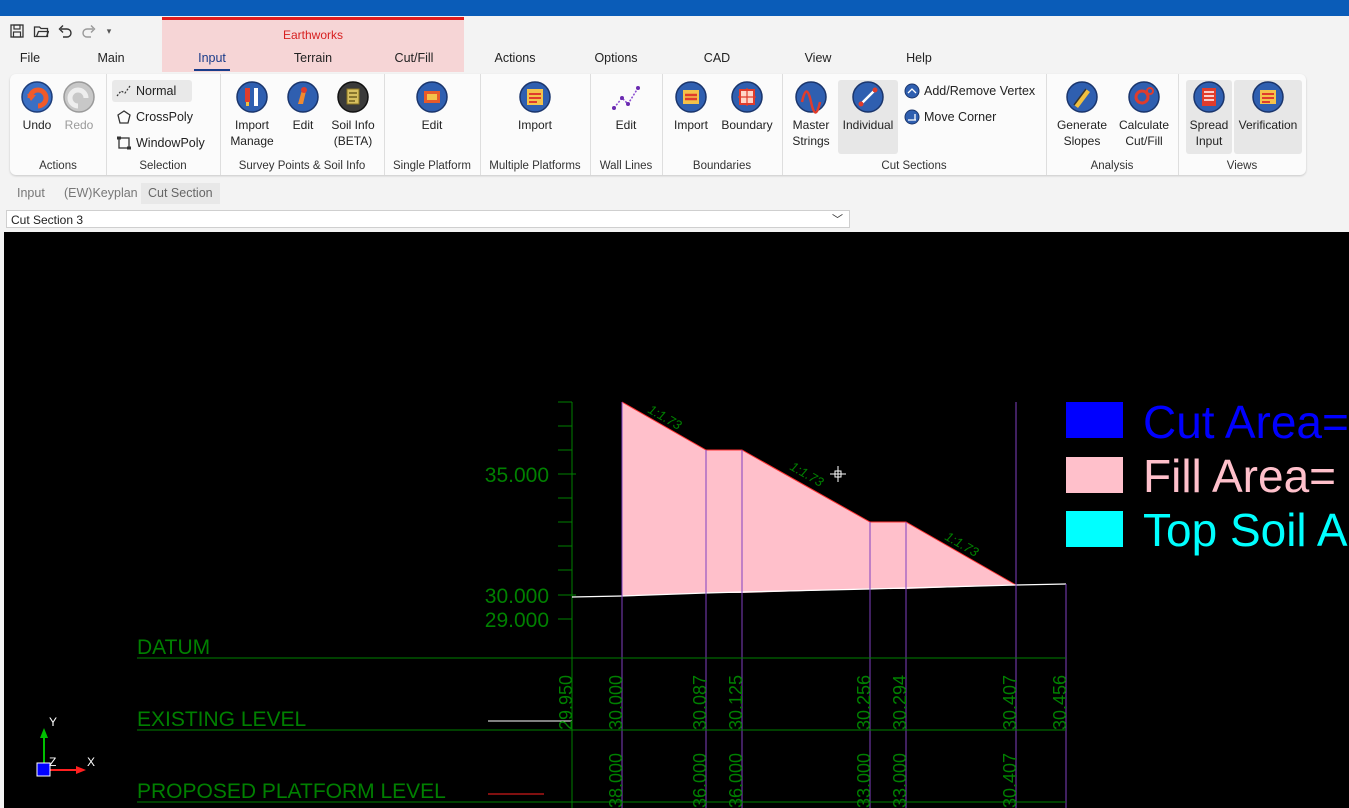 The height and width of the screenshot is (808, 1349). I want to click on undo-button: Undo, so click(37, 106).